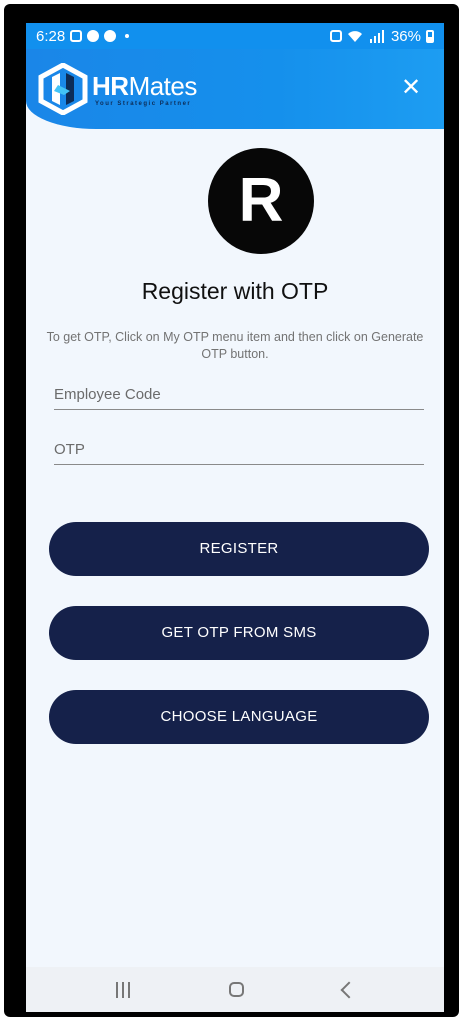 This screenshot has width=465, height=1023. What do you see at coordinates (348, 989) in the screenshot?
I see `back-icon` at bounding box center [348, 989].